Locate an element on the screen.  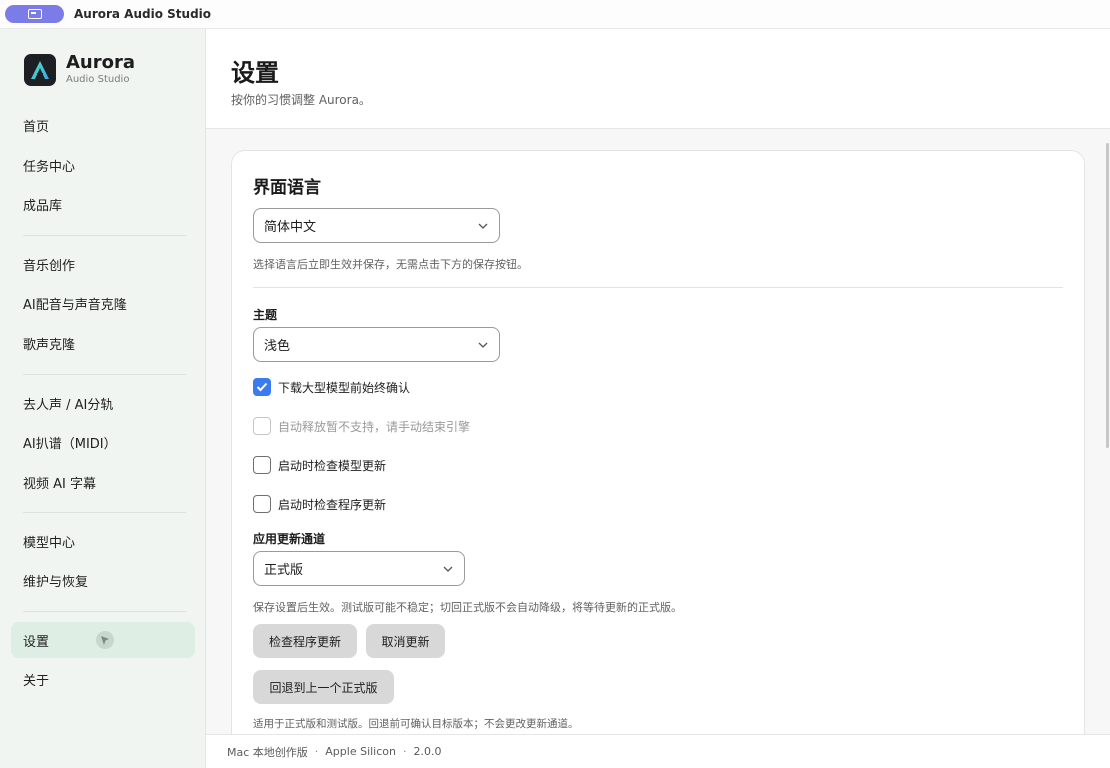
sidebar-item-subtitles: 视频 AI 字幕 is located at coordinates (103, 482).